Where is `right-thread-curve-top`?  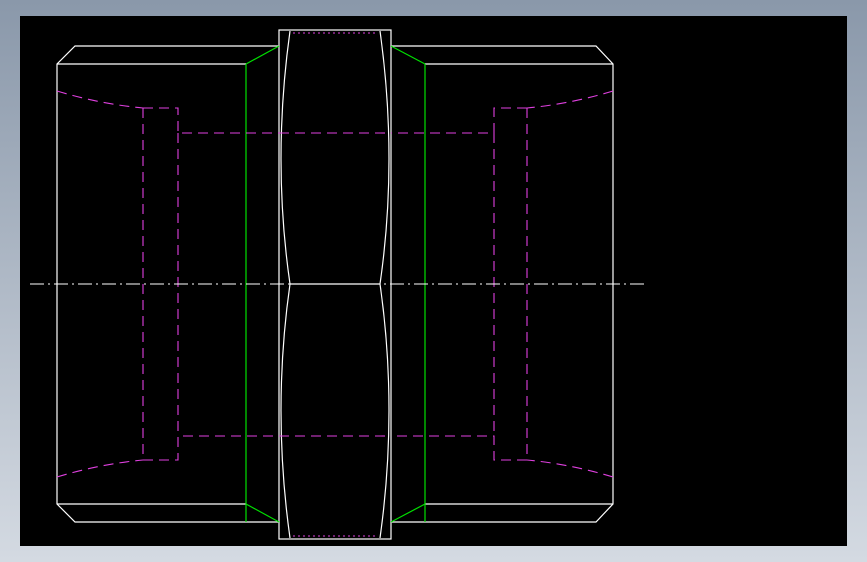
right-thread-curve-top is located at coordinates (570, 99).